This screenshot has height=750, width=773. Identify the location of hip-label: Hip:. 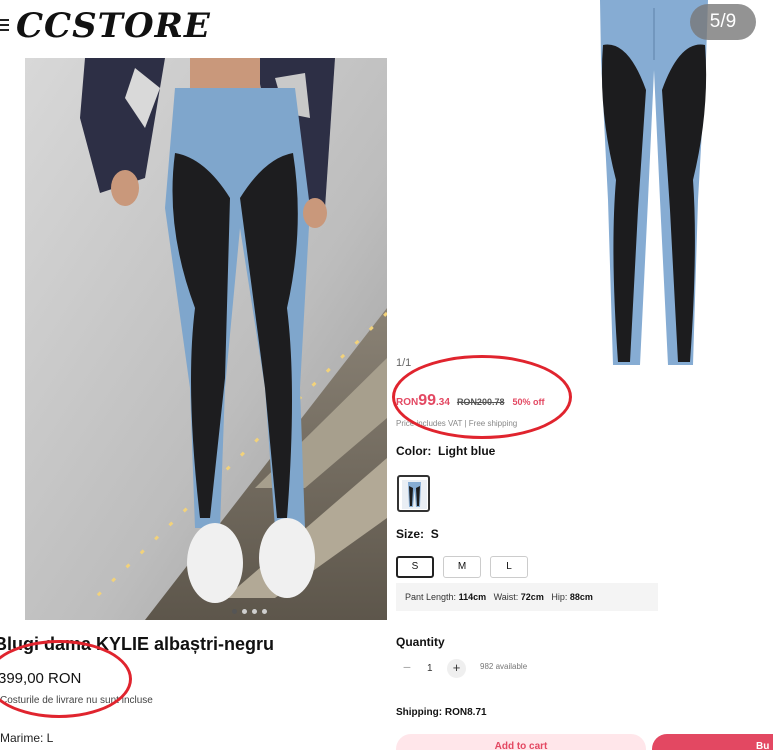
(559, 597).